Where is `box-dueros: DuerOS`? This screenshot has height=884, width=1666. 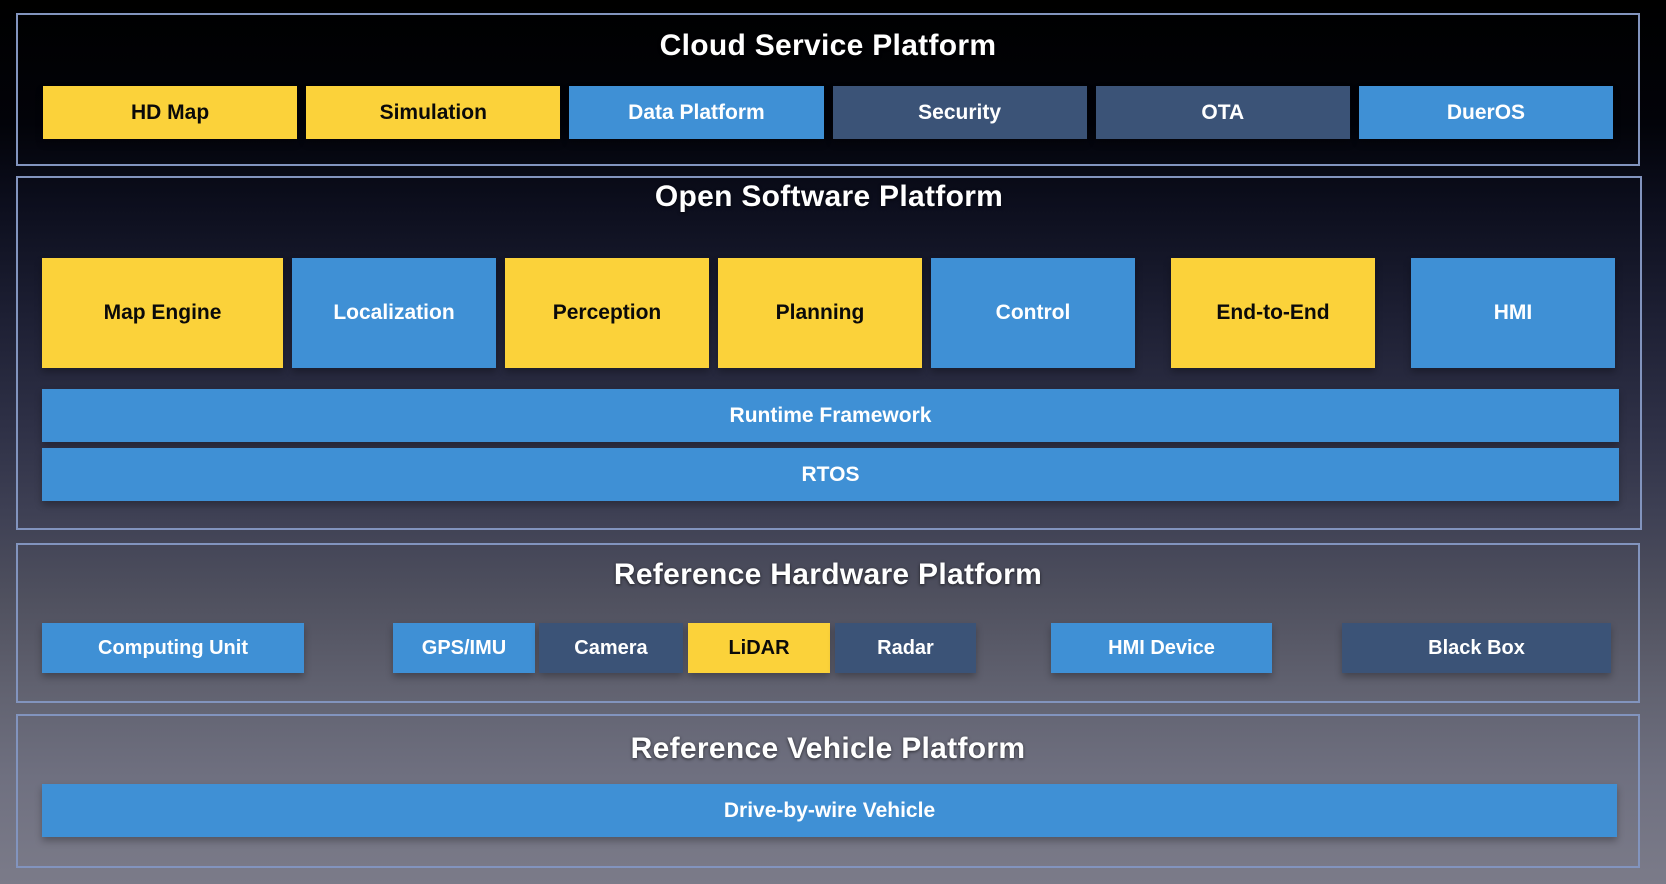 box-dueros: DuerOS is located at coordinates (1486, 112).